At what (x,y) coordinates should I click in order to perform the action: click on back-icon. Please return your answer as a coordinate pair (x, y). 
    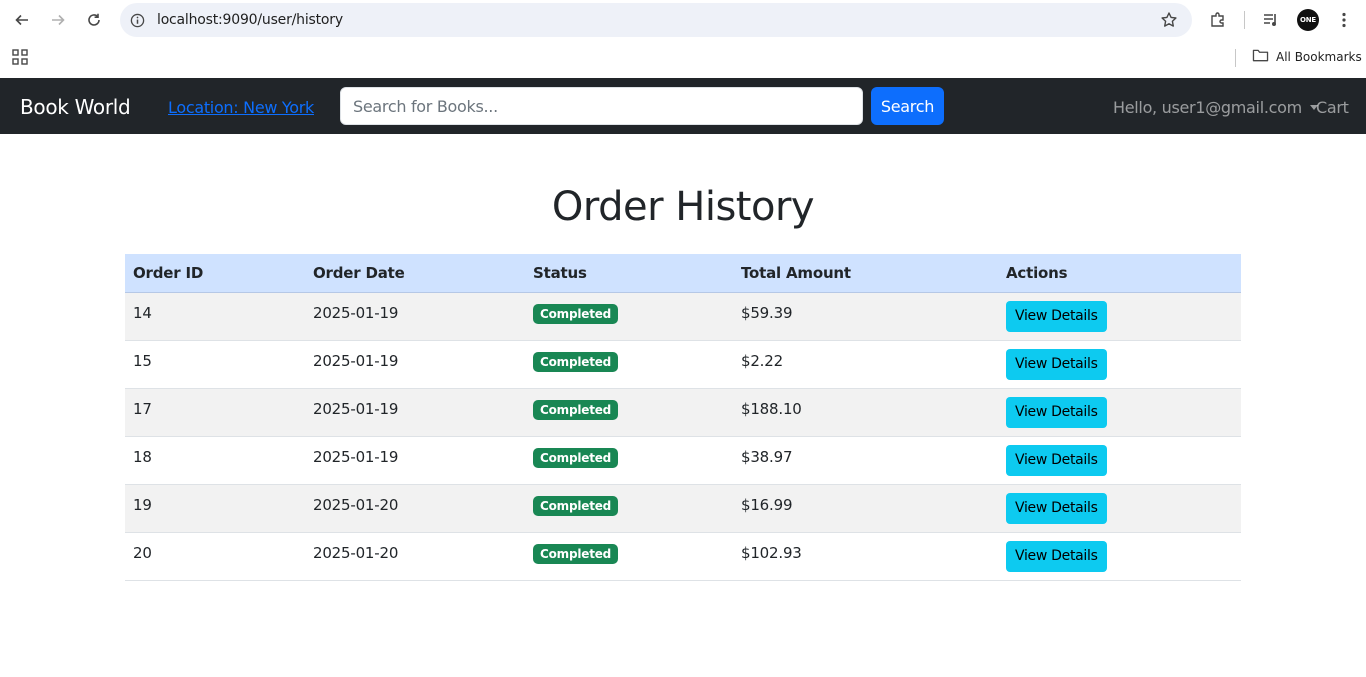
    Looking at the image, I should click on (22, 20).